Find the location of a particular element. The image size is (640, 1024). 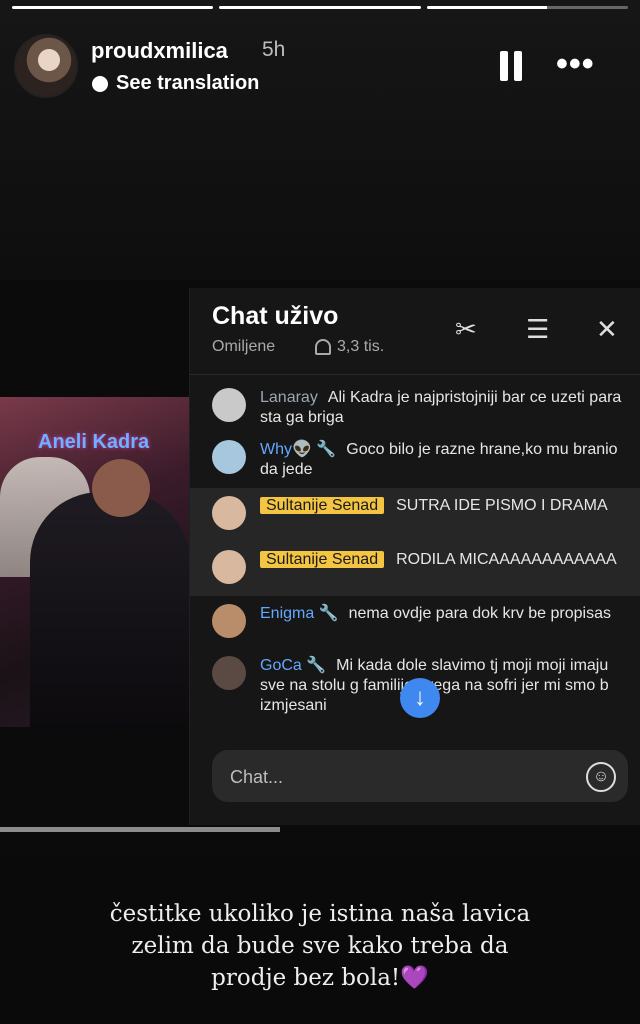

chat-username: Lanaray is located at coordinates (289, 397).